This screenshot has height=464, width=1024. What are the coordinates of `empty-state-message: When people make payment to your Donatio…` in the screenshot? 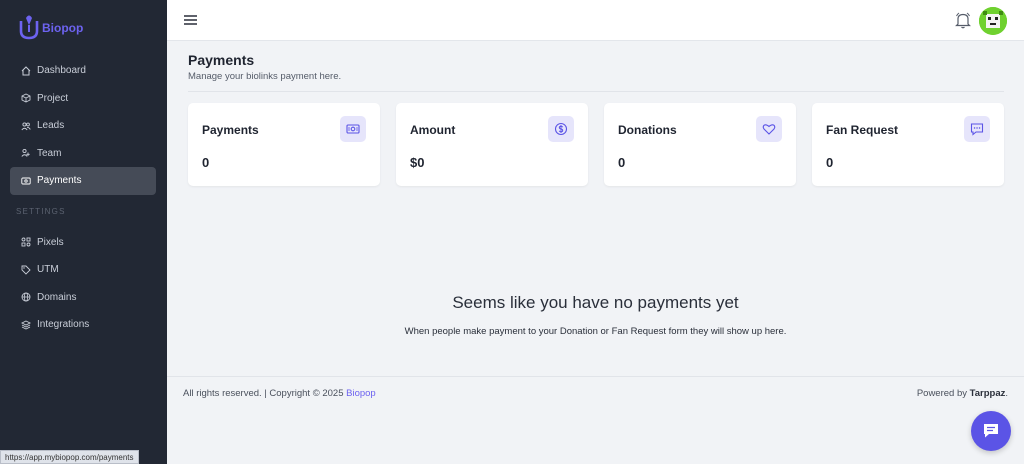 It's located at (595, 331).